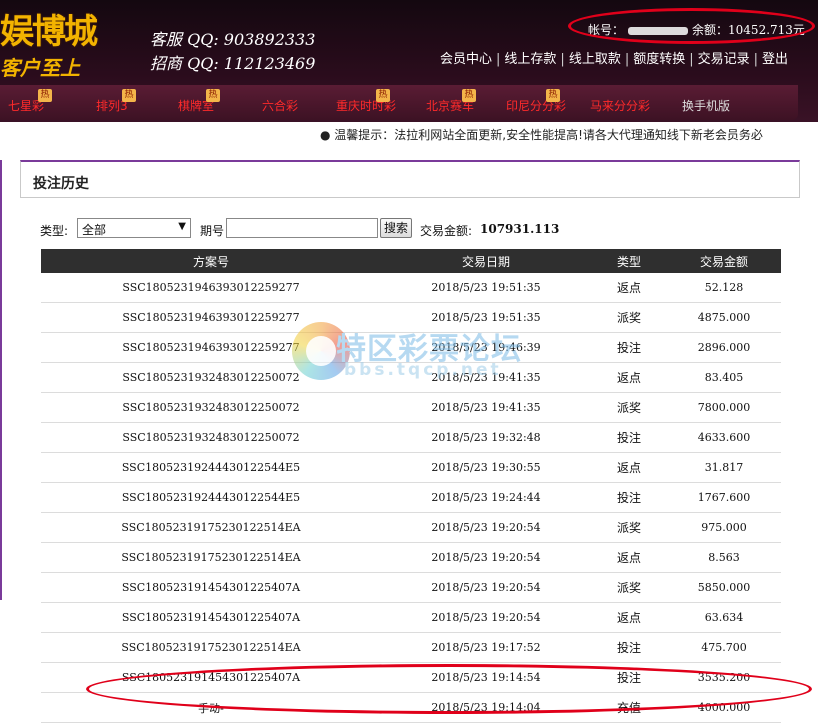  I want to click on cell-type: 充值, so click(628, 708).